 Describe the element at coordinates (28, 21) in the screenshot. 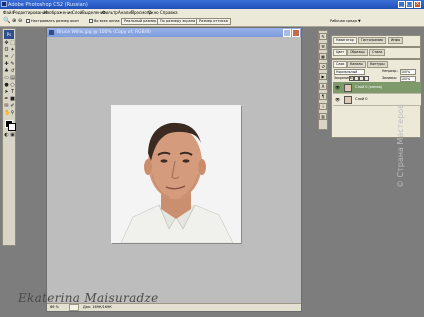

I see `resize-windows-checkbox` at that location.